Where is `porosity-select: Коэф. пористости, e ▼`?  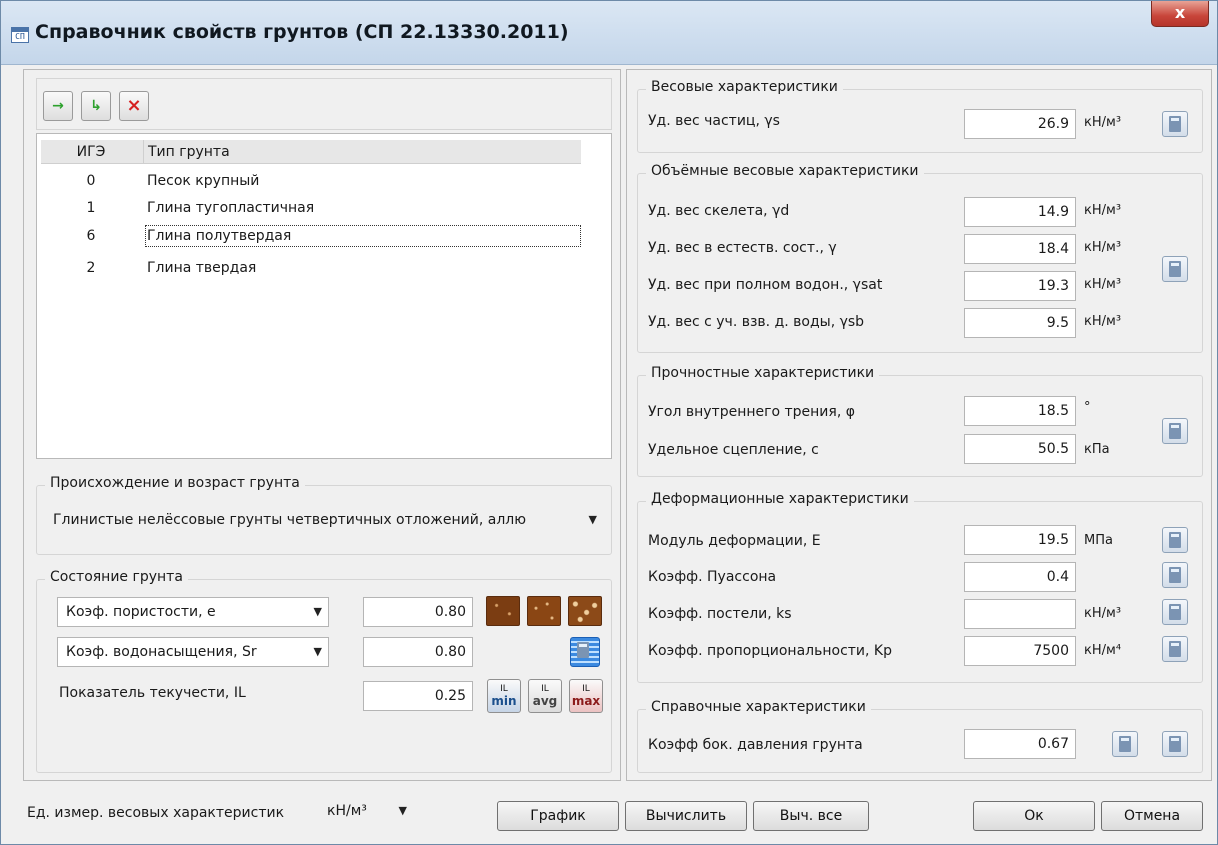 porosity-select: Коэф. пористости, e ▼ is located at coordinates (193, 612).